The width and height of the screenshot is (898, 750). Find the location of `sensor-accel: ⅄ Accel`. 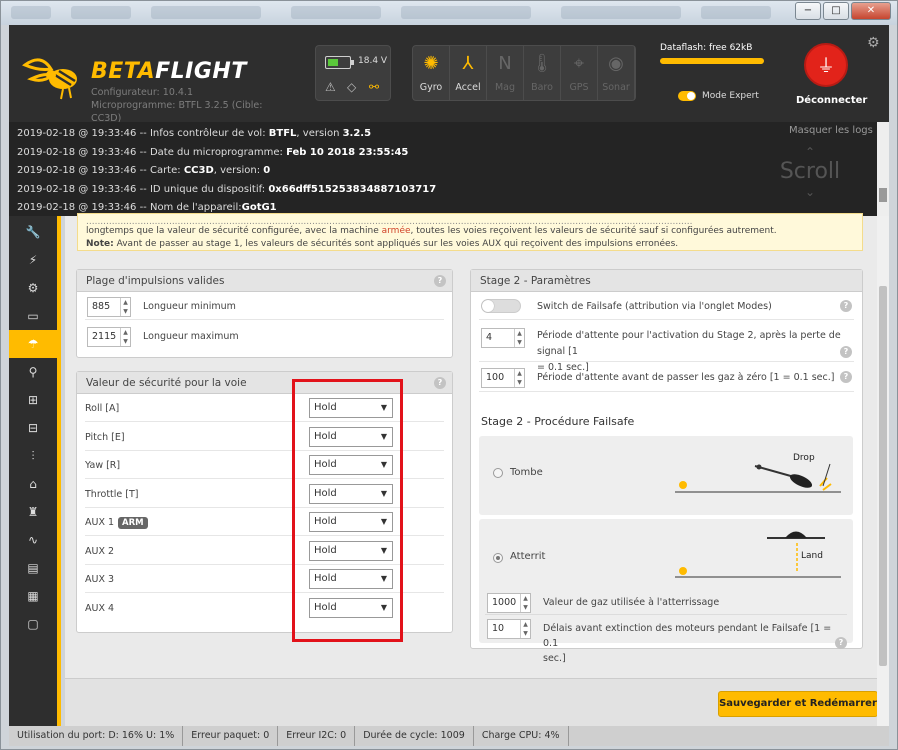

sensor-accel: ⅄ Accel is located at coordinates (468, 73).